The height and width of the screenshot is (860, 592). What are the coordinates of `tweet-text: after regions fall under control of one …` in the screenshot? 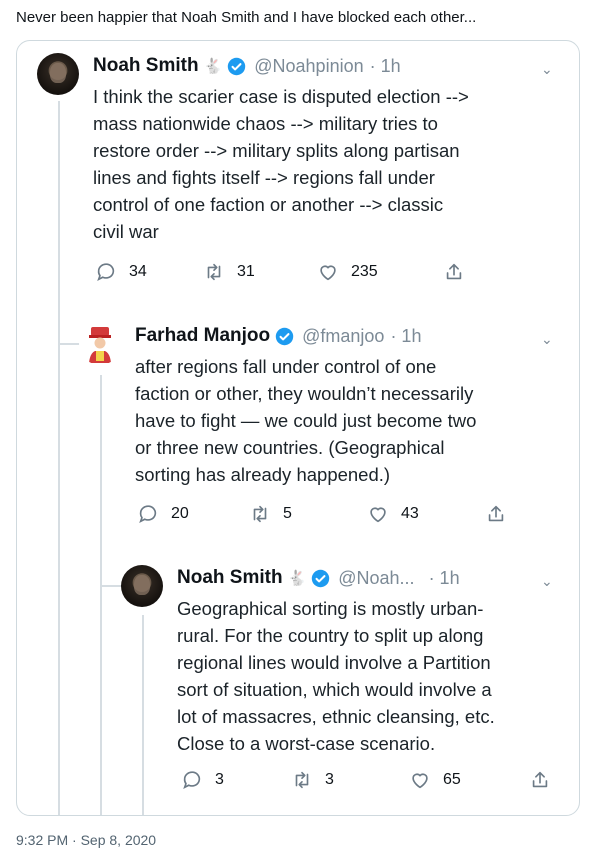 It's located at (306, 420).